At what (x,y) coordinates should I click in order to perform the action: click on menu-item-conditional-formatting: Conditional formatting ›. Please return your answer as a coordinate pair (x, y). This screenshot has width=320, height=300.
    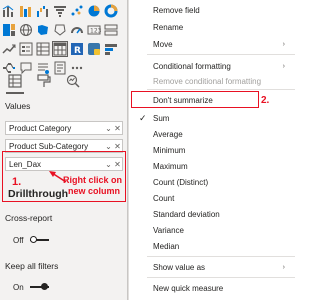
    Looking at the image, I should click on (212, 66).